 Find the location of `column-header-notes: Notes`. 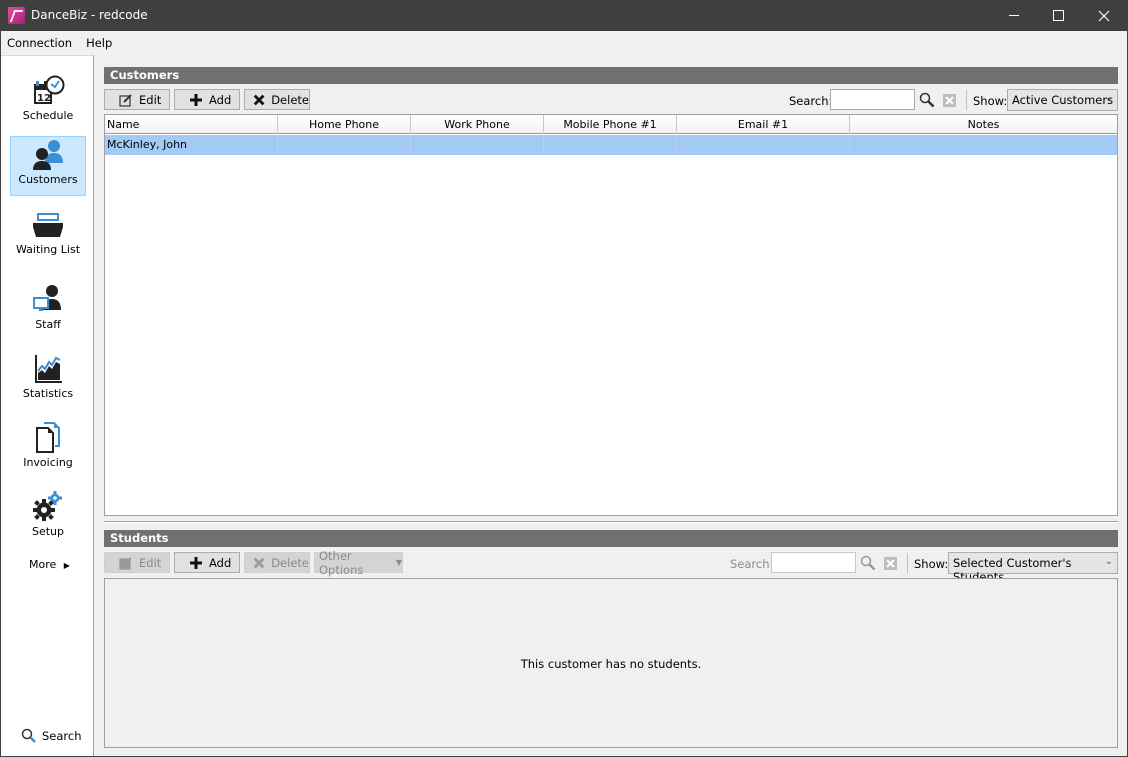

column-header-notes: Notes is located at coordinates (983, 124).